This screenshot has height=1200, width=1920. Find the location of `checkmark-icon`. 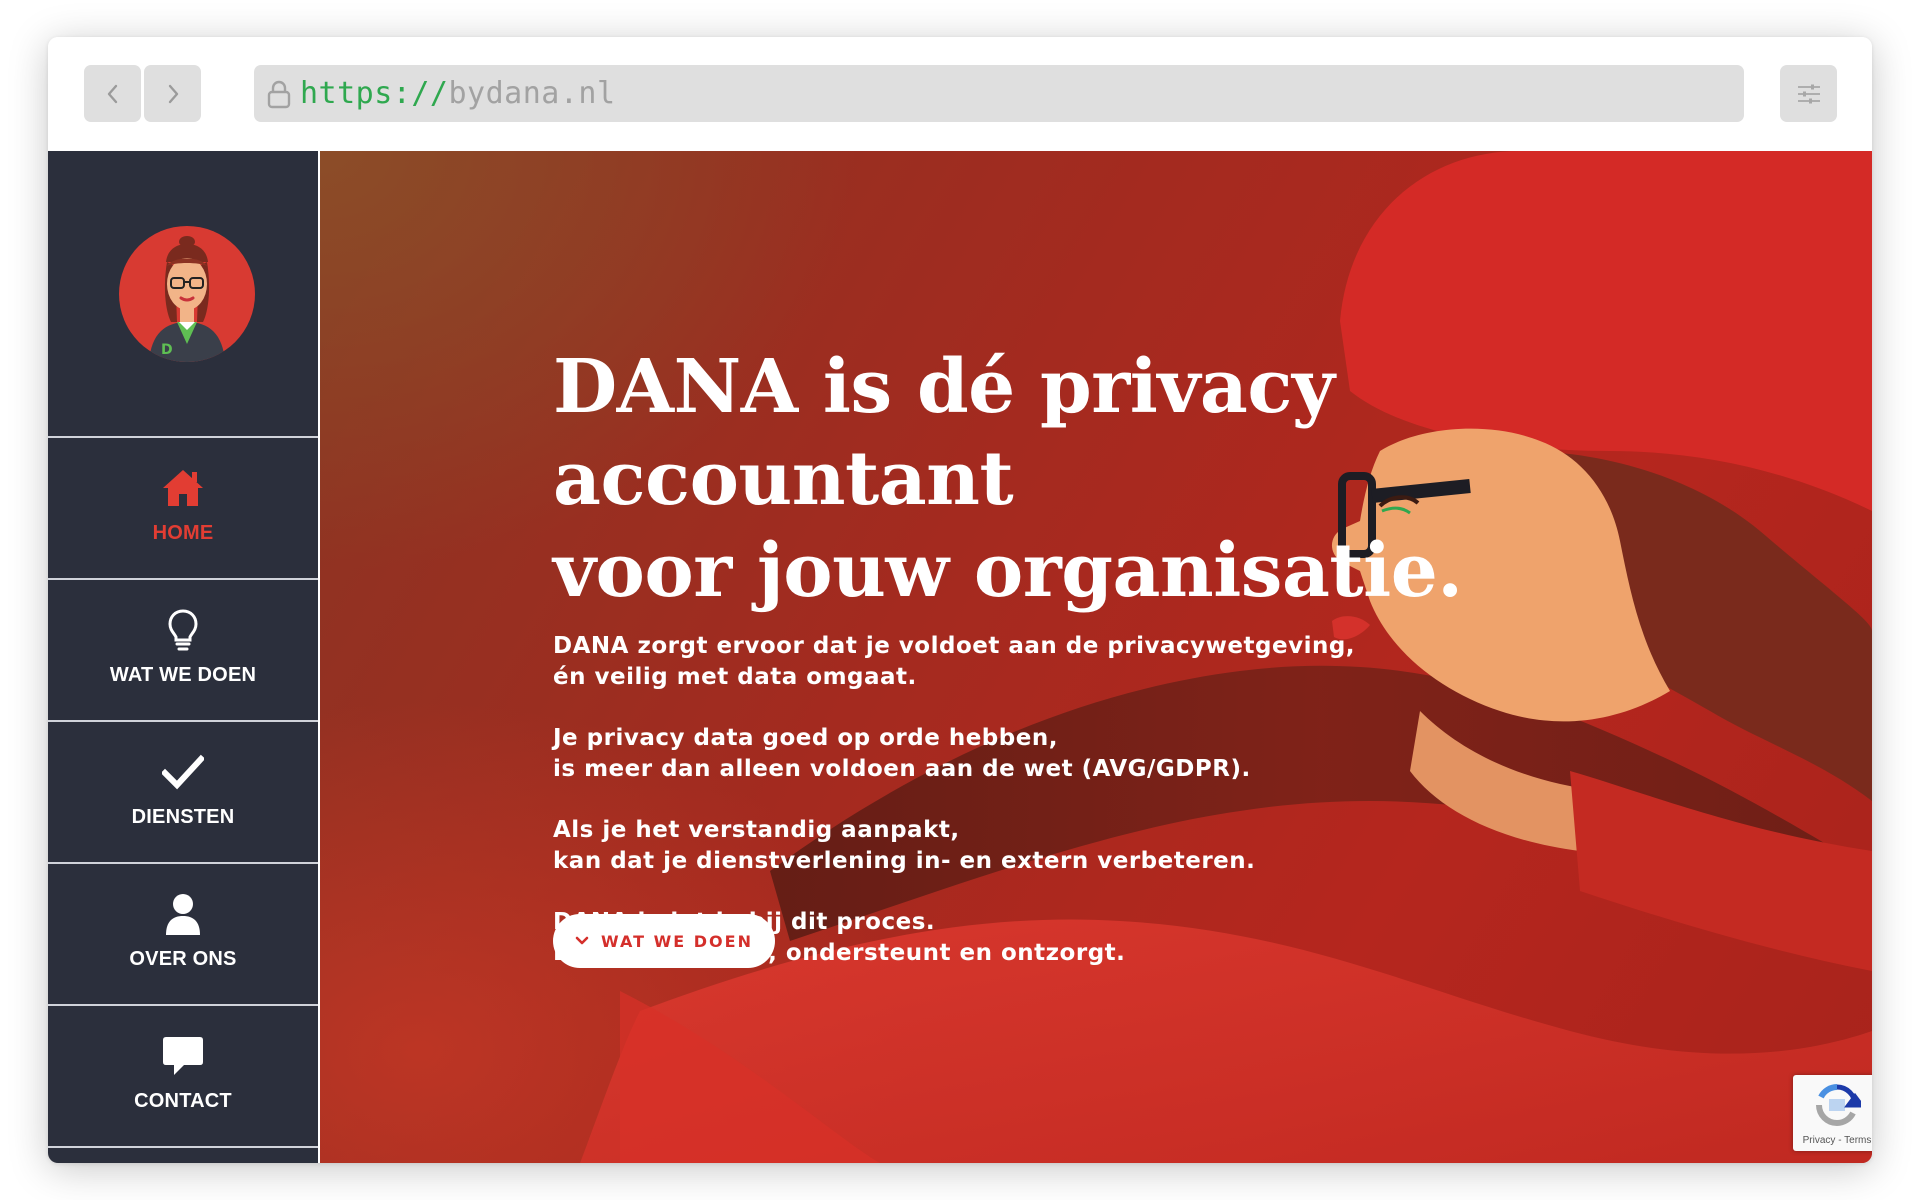

checkmark-icon is located at coordinates (183, 772).